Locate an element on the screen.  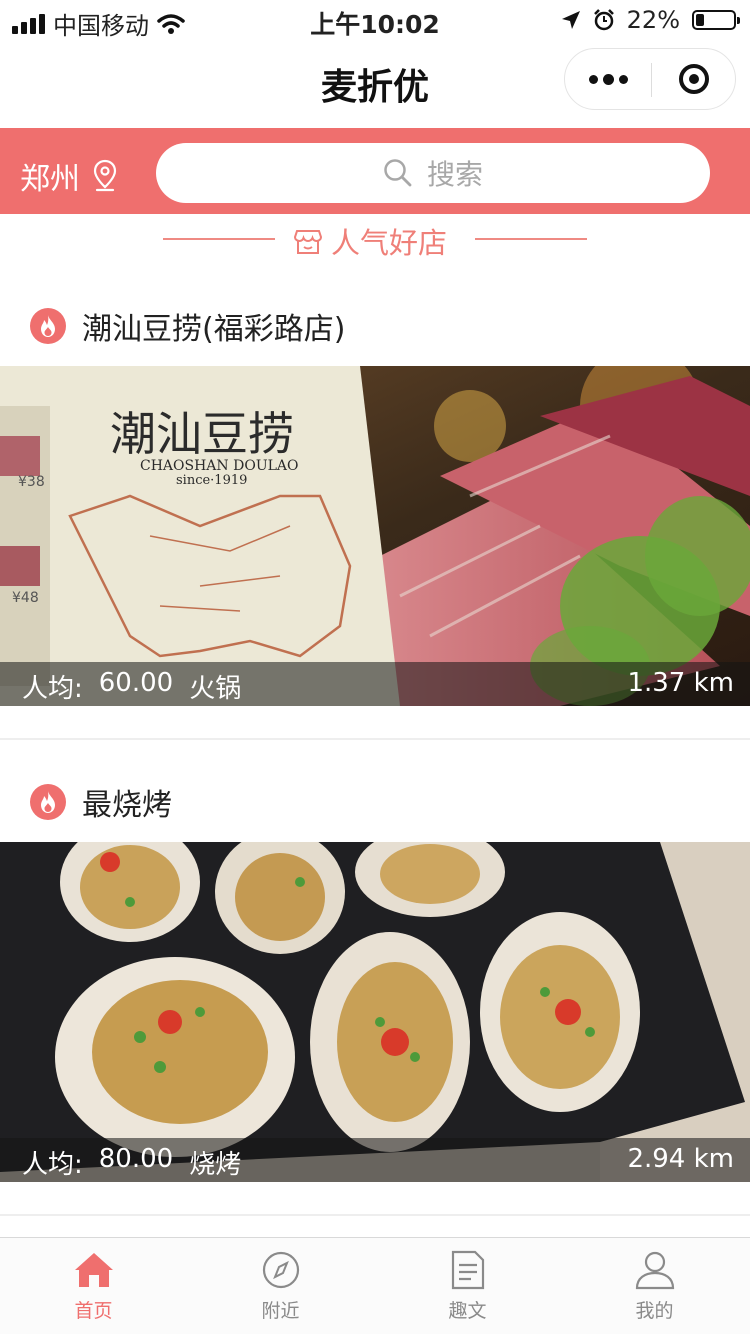
tab-label: 首页 is located at coordinates (93, 1311).